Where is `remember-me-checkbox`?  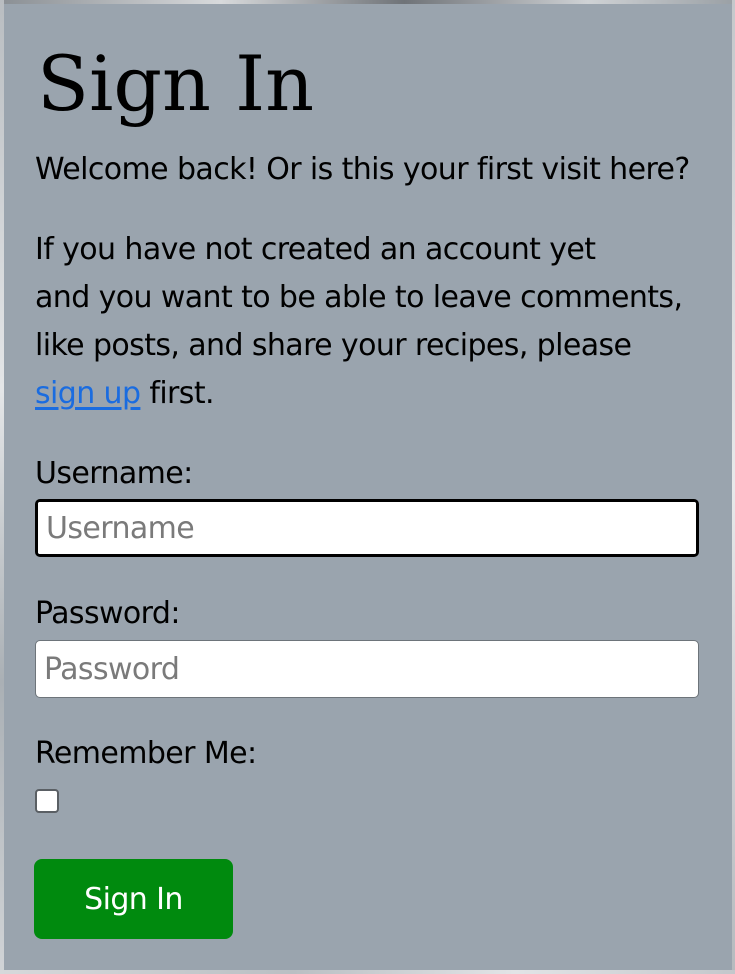 remember-me-checkbox is located at coordinates (47, 801).